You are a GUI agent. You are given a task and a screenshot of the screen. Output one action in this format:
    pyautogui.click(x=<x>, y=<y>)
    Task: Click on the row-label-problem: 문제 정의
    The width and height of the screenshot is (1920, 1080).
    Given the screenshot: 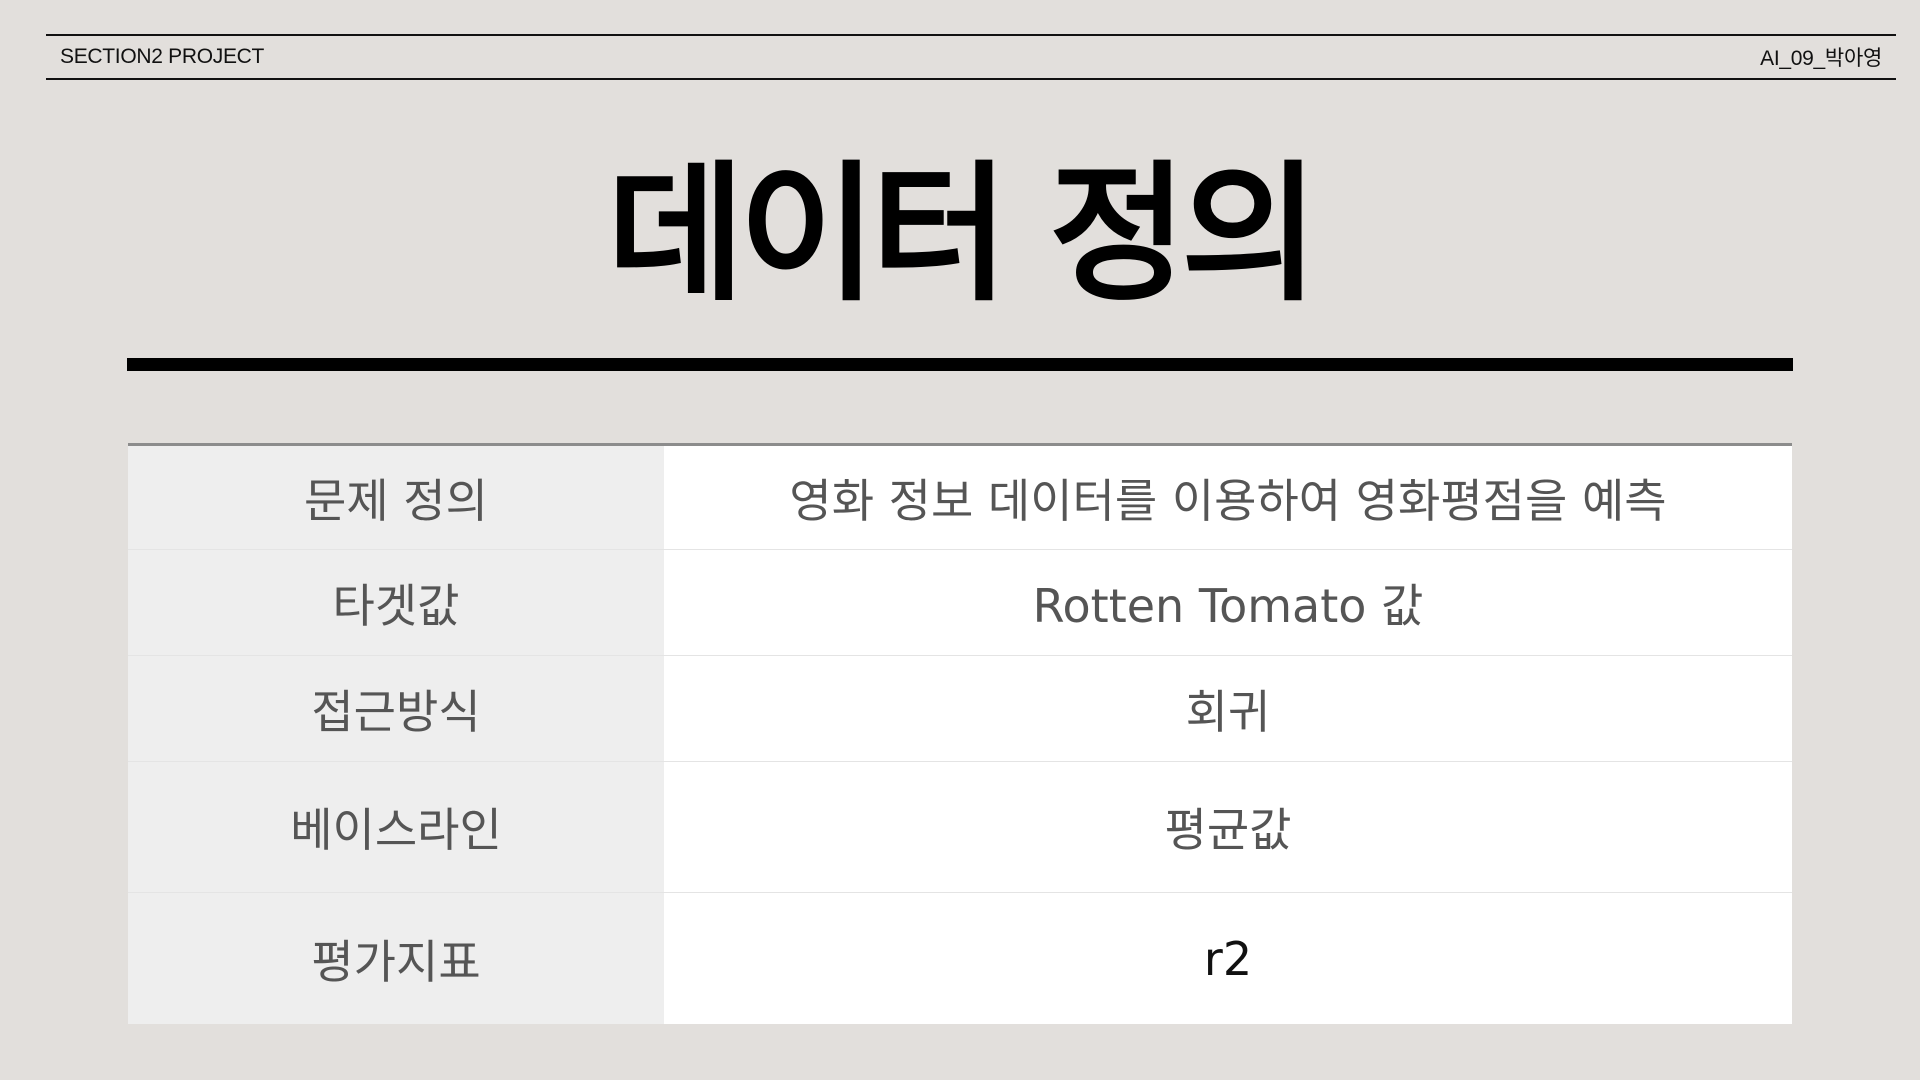 What is the action you would take?
    pyautogui.click(x=396, y=497)
    